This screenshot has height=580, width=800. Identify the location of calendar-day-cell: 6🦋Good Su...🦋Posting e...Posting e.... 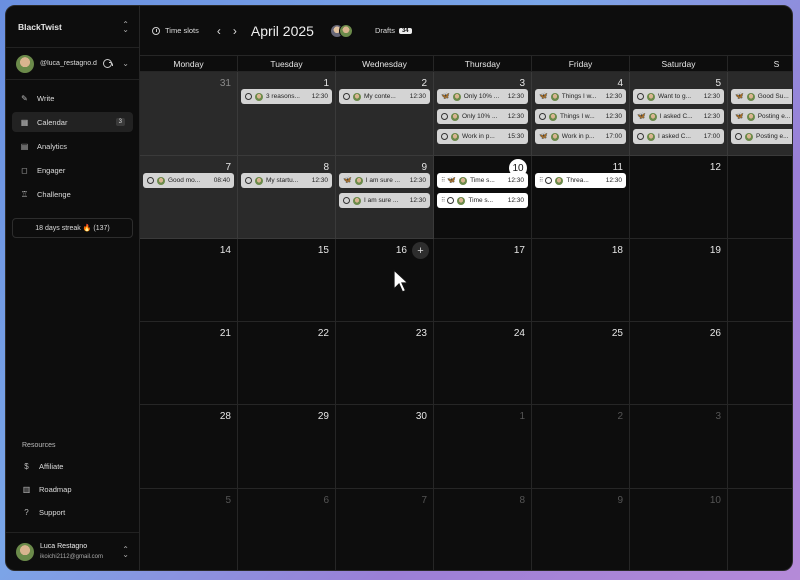
(760, 114).